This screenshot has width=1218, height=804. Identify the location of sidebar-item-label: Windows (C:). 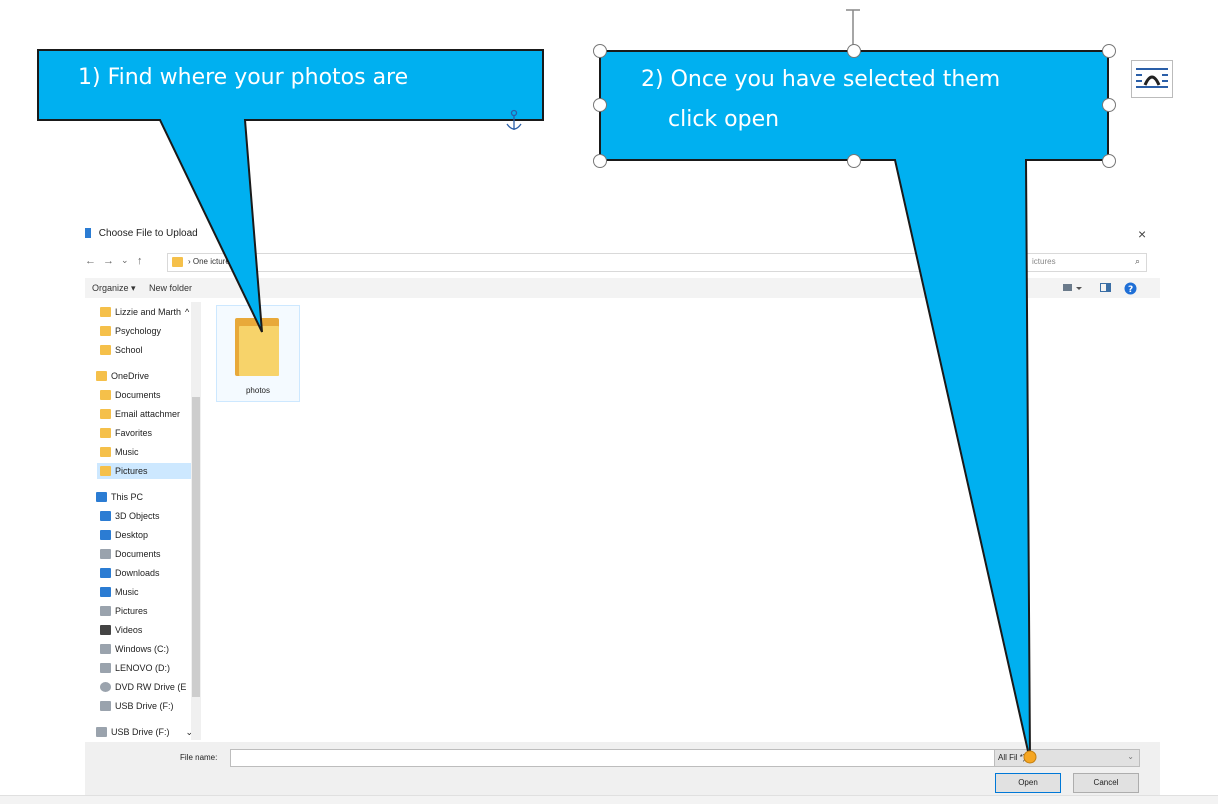
(142, 649).